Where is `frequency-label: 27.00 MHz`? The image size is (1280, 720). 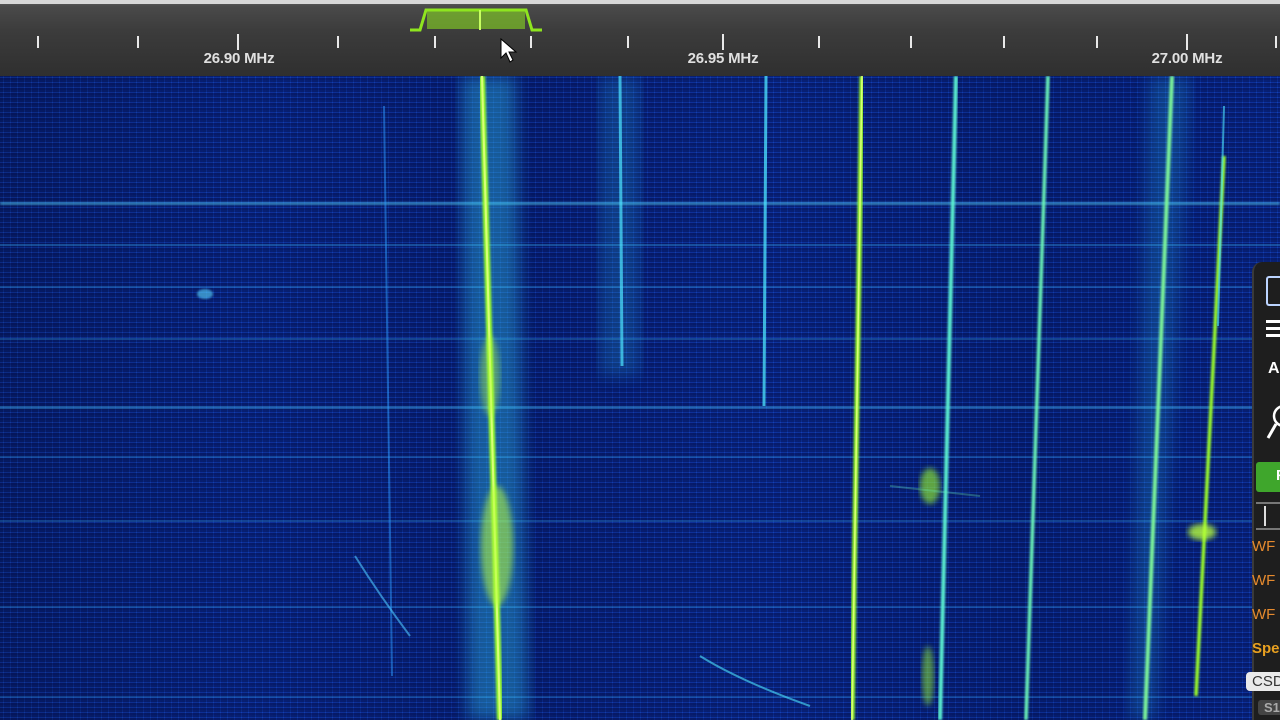
frequency-label: 27.00 MHz is located at coordinates (1187, 58).